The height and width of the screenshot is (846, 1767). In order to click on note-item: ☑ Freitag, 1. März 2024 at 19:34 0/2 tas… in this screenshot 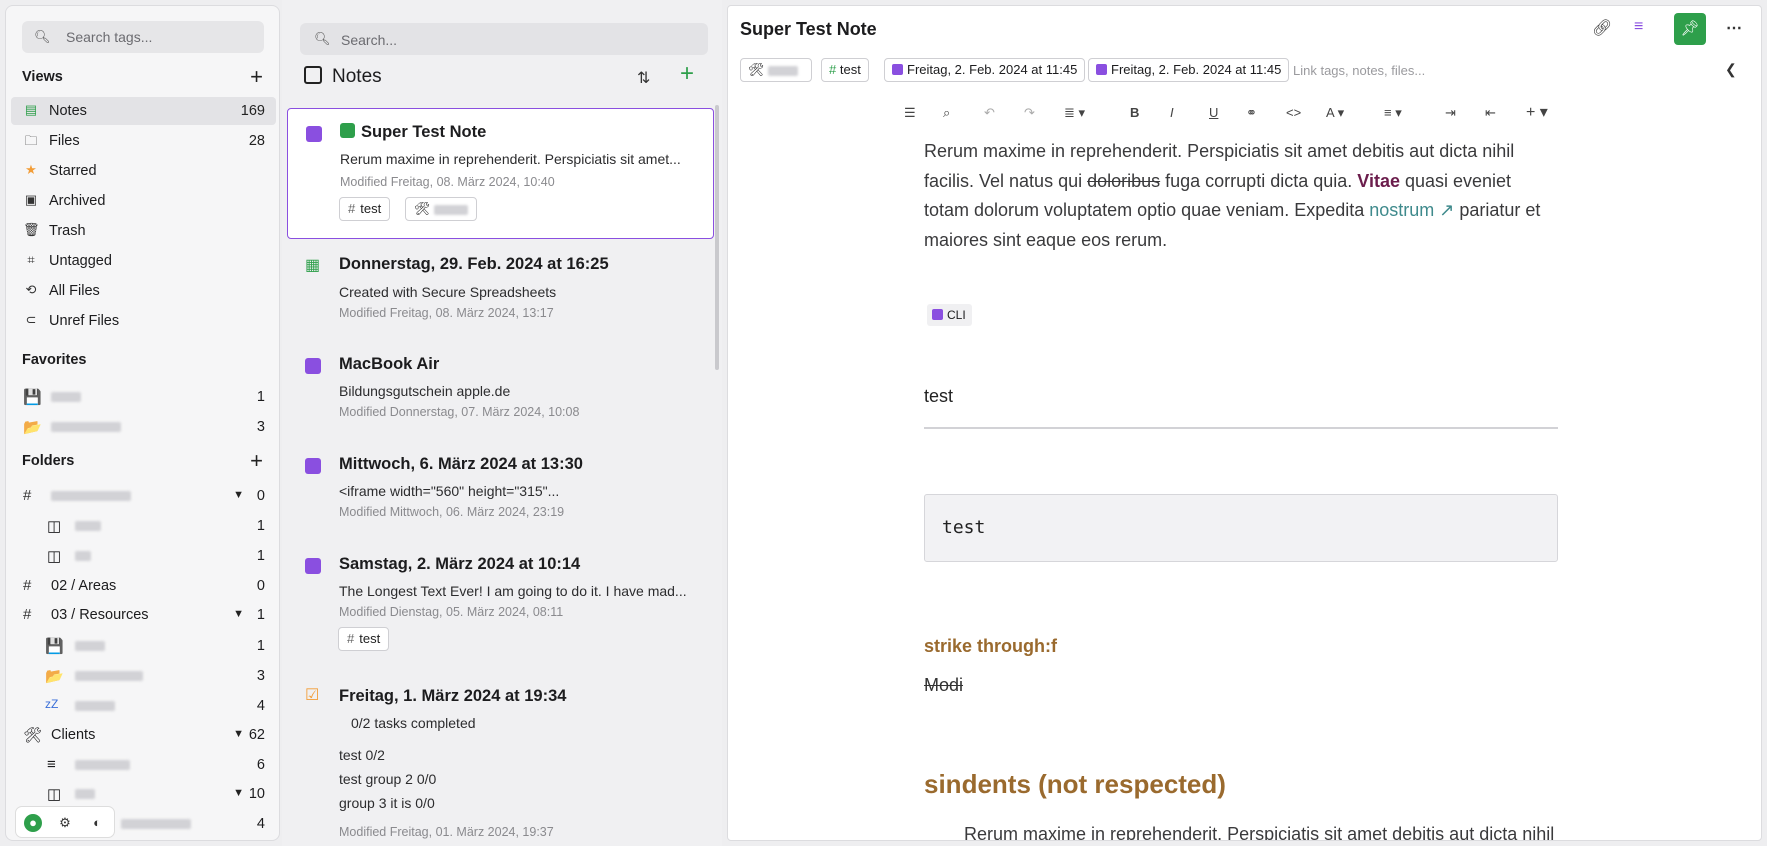, I will do `click(500, 759)`.